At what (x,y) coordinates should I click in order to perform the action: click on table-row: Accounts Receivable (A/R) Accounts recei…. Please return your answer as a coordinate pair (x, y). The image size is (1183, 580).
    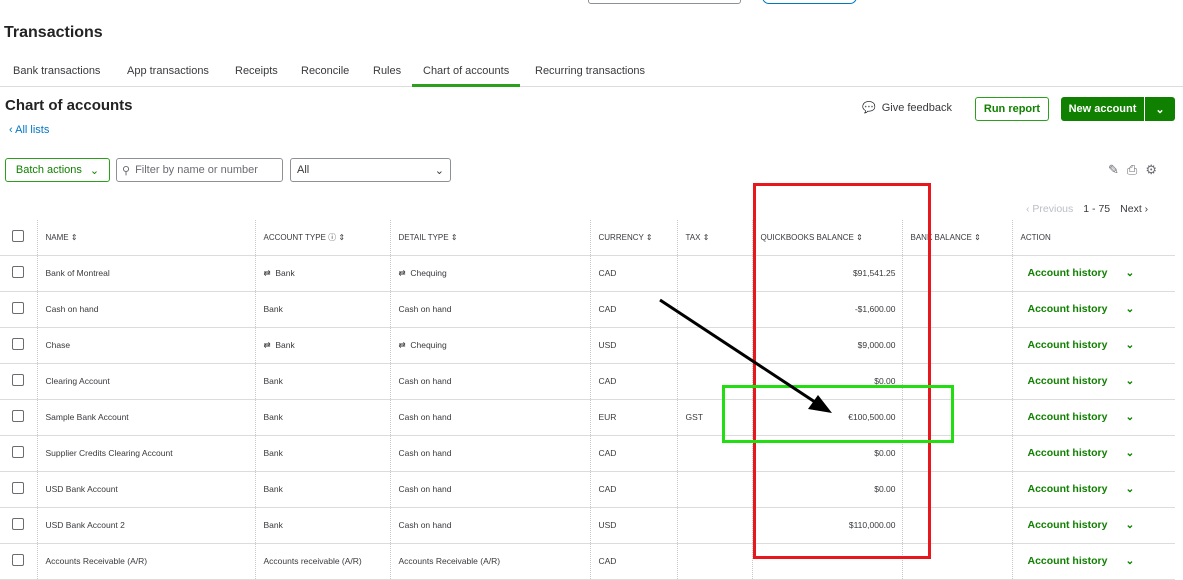
    Looking at the image, I should click on (587, 561).